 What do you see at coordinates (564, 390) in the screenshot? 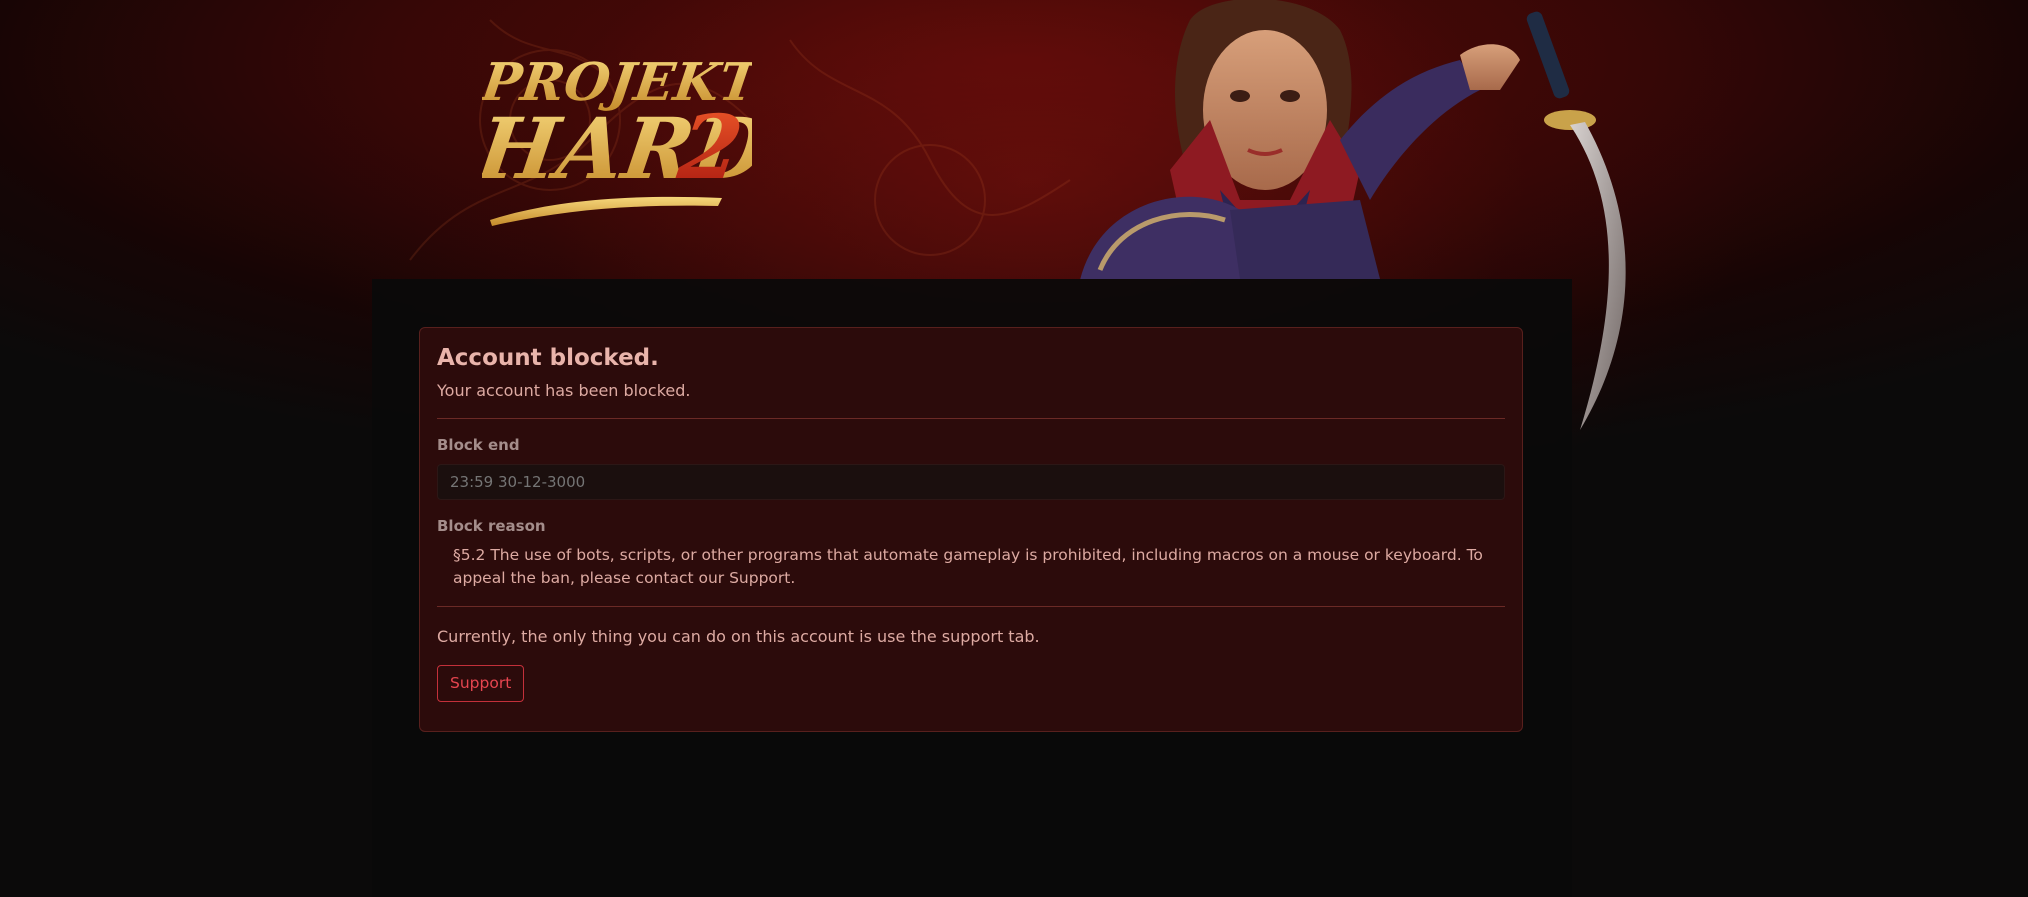
I see `alert-message: Your account has been blocked.` at bounding box center [564, 390].